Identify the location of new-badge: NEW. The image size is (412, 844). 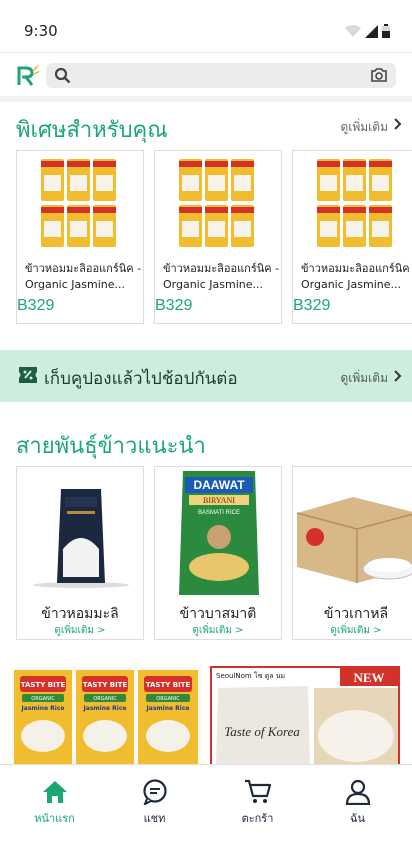
(368, 677).